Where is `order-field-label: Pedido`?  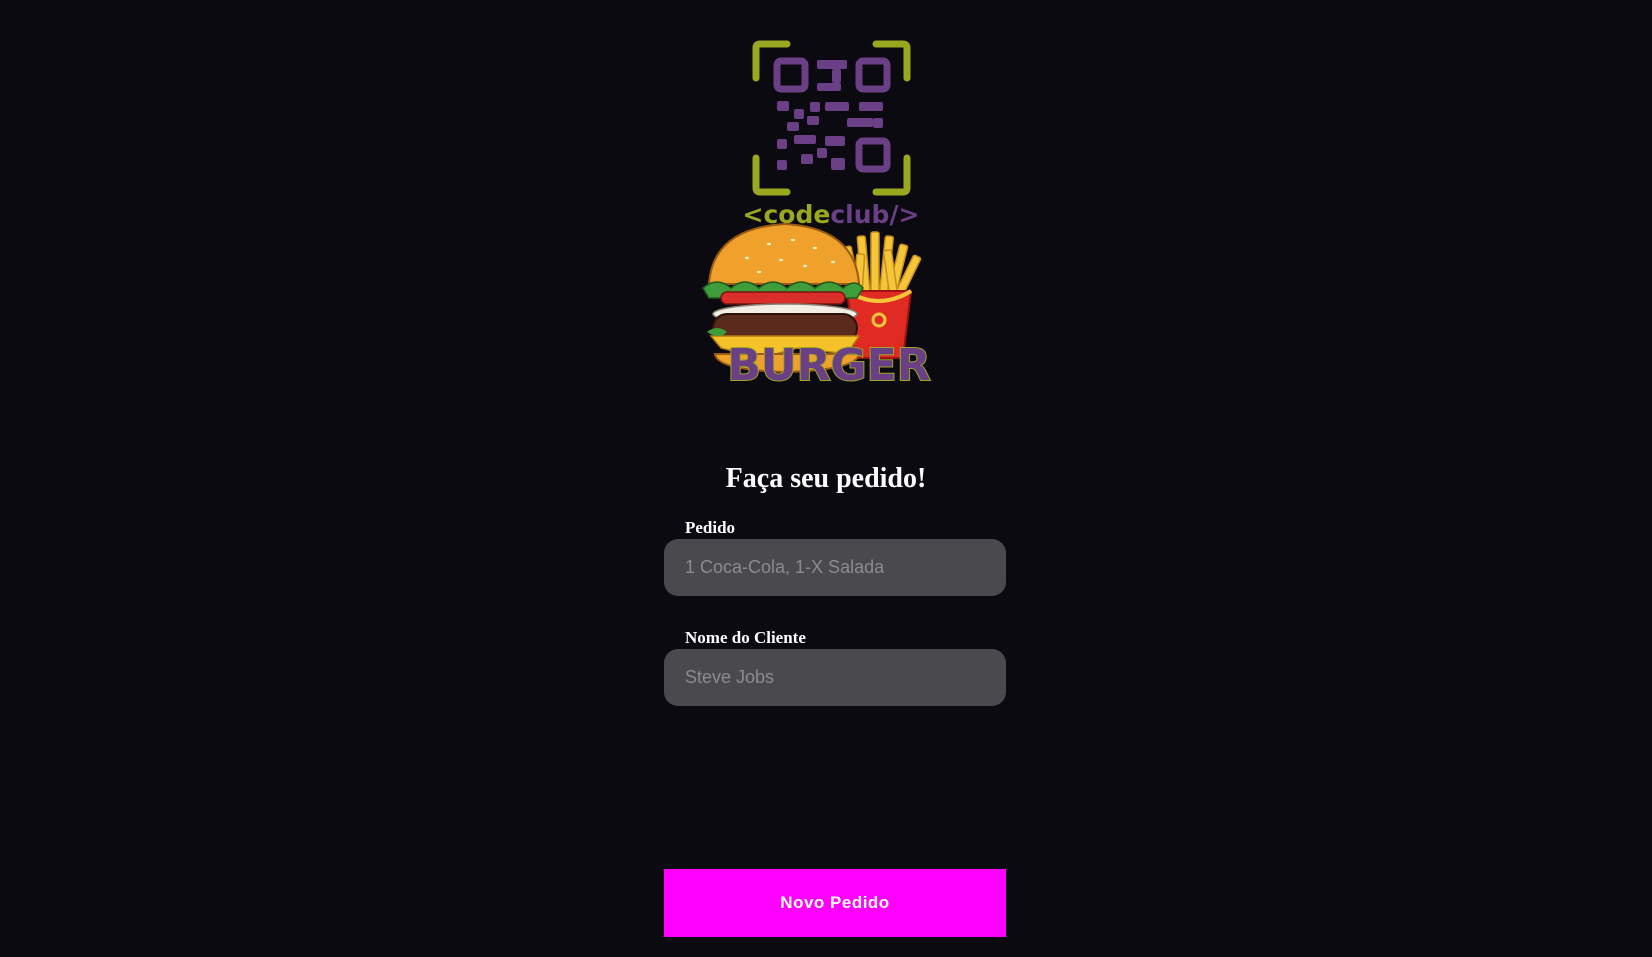
order-field-label: Pedido is located at coordinates (710, 527).